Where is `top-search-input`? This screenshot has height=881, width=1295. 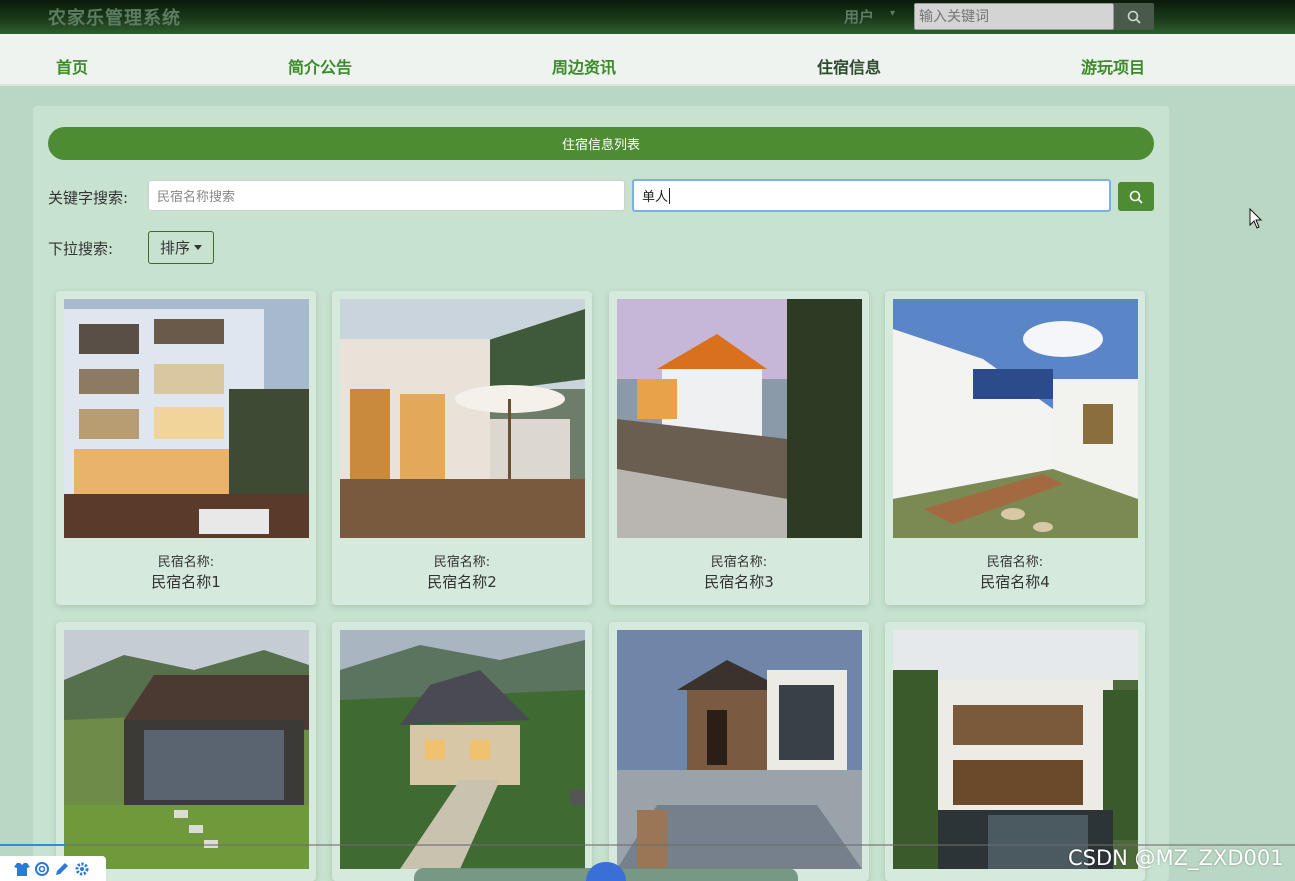
top-search-input is located at coordinates (1014, 16).